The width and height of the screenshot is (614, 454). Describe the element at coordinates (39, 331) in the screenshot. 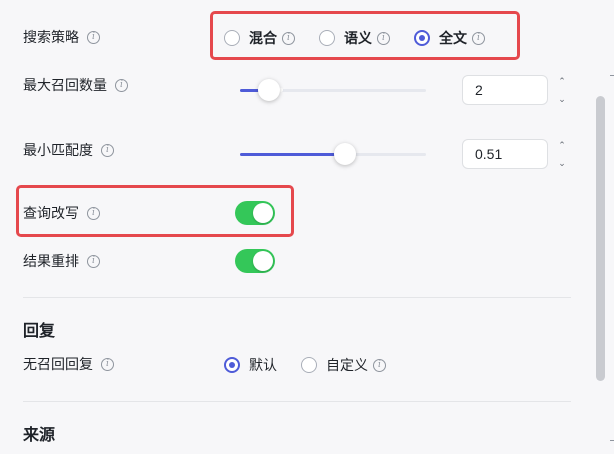

I see `reply-section-title: 回复` at that location.